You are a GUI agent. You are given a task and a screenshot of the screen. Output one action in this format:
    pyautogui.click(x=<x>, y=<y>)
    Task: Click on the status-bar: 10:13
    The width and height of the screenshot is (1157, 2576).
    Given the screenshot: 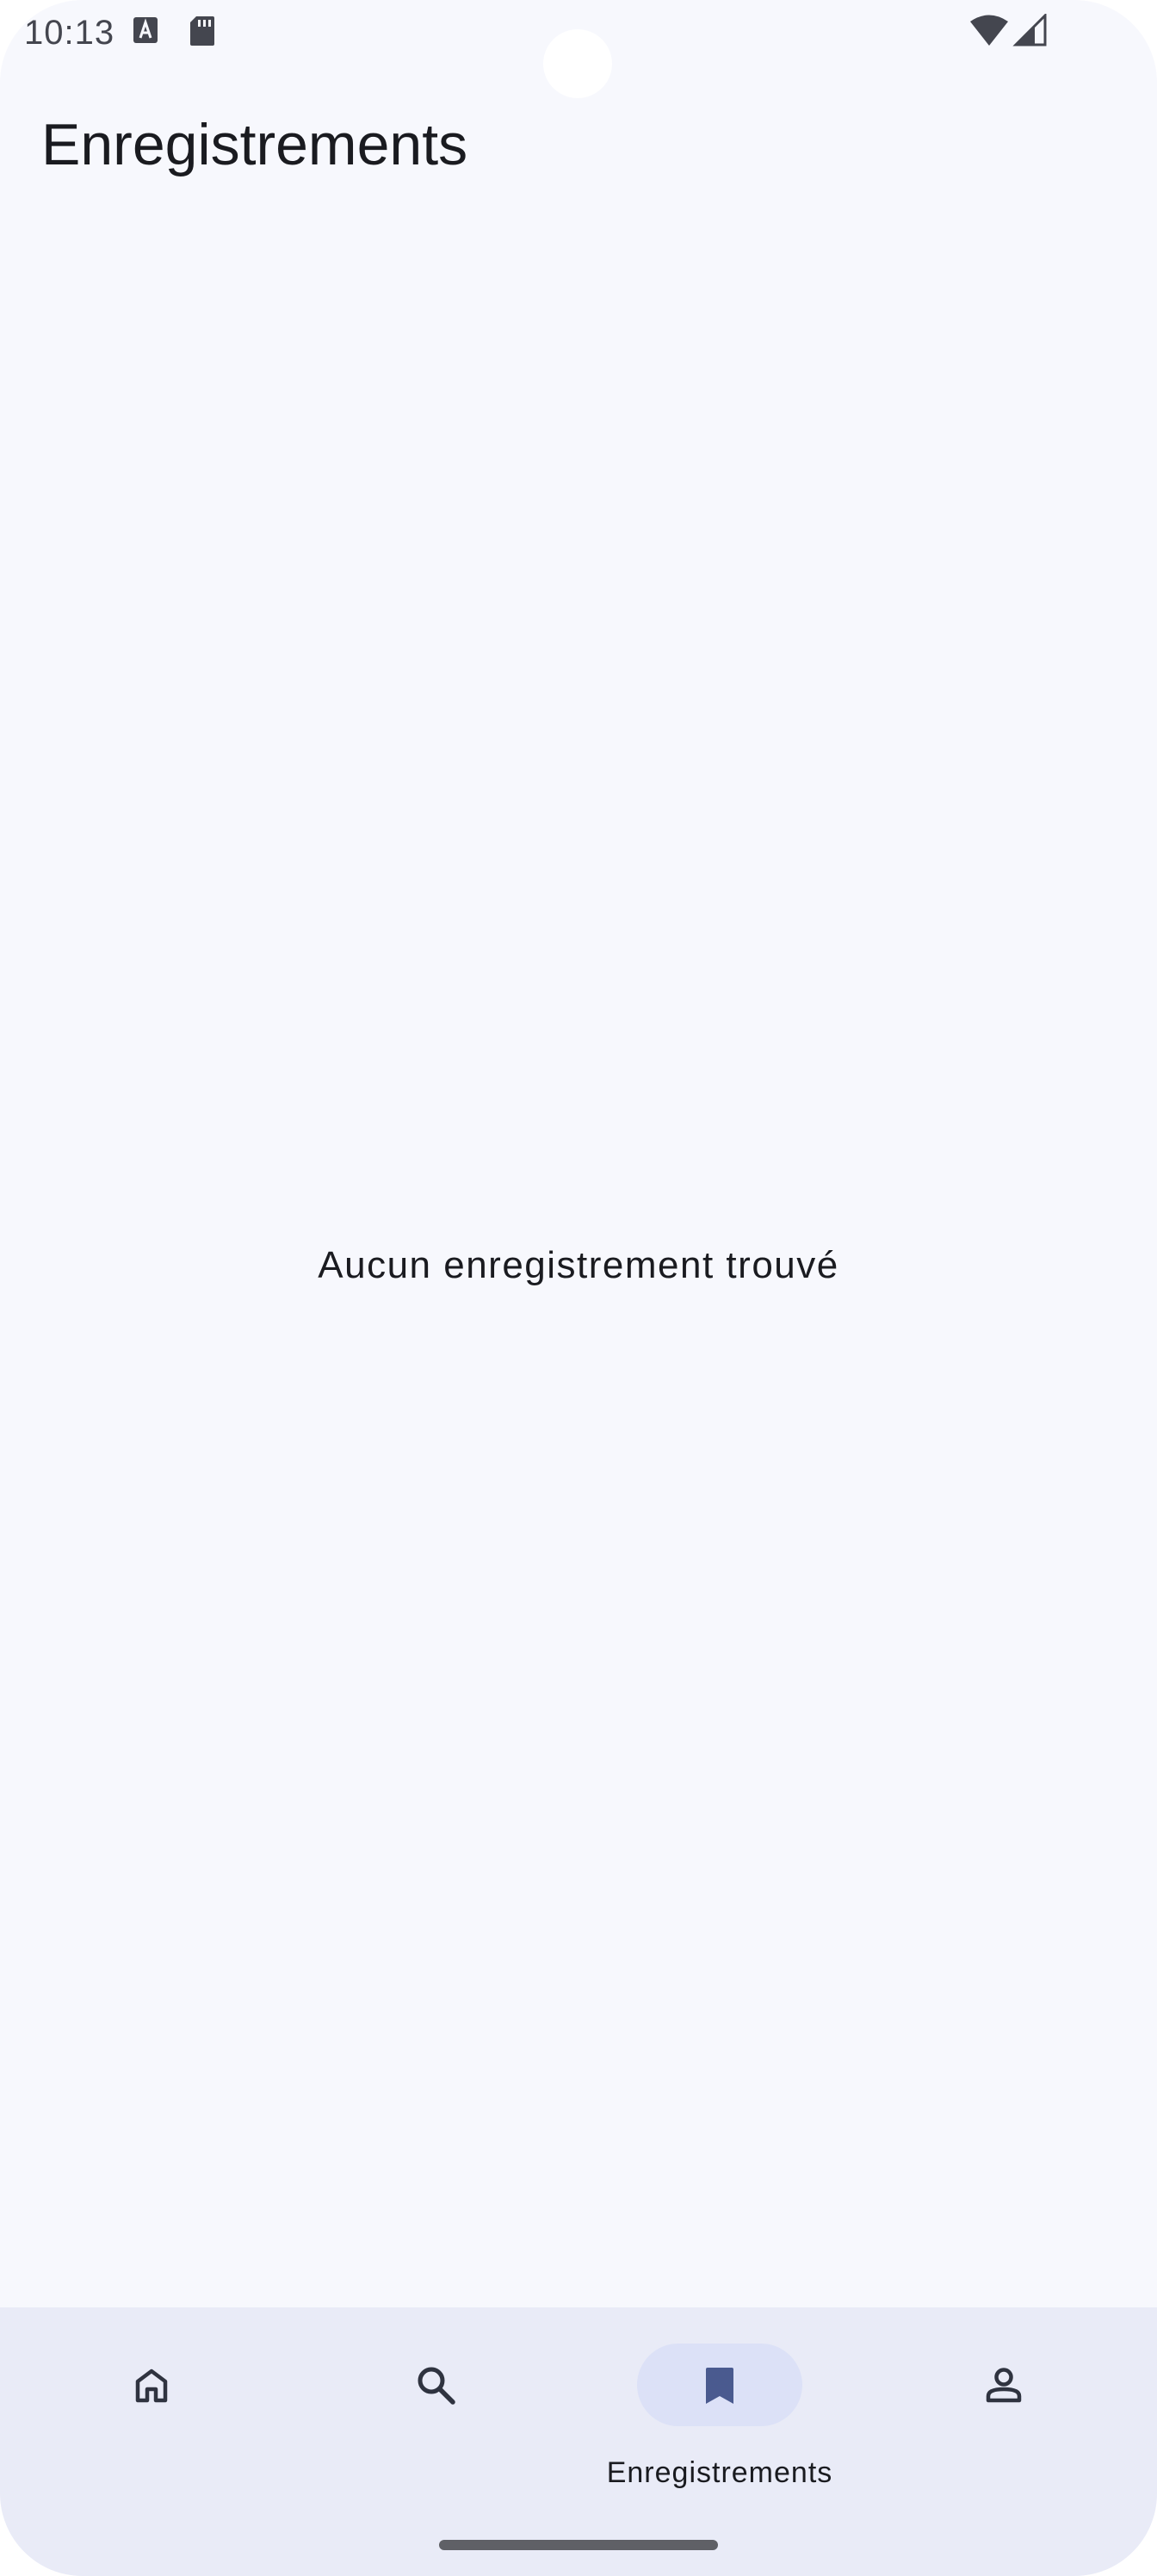 What is the action you would take?
    pyautogui.click(x=579, y=49)
    